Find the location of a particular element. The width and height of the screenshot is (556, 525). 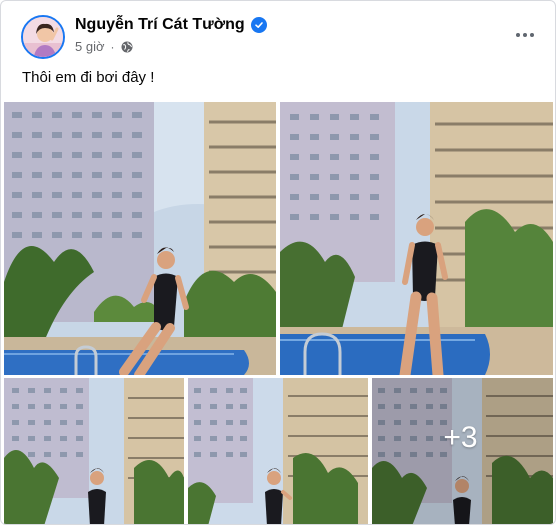

author-name: Nguyễn Trí Cát Tường is located at coordinates (160, 25).